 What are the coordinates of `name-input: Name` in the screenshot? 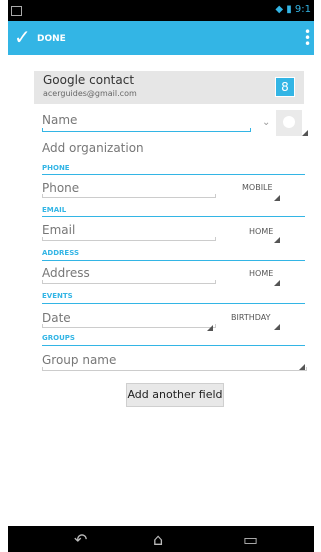 It's located at (59, 120).